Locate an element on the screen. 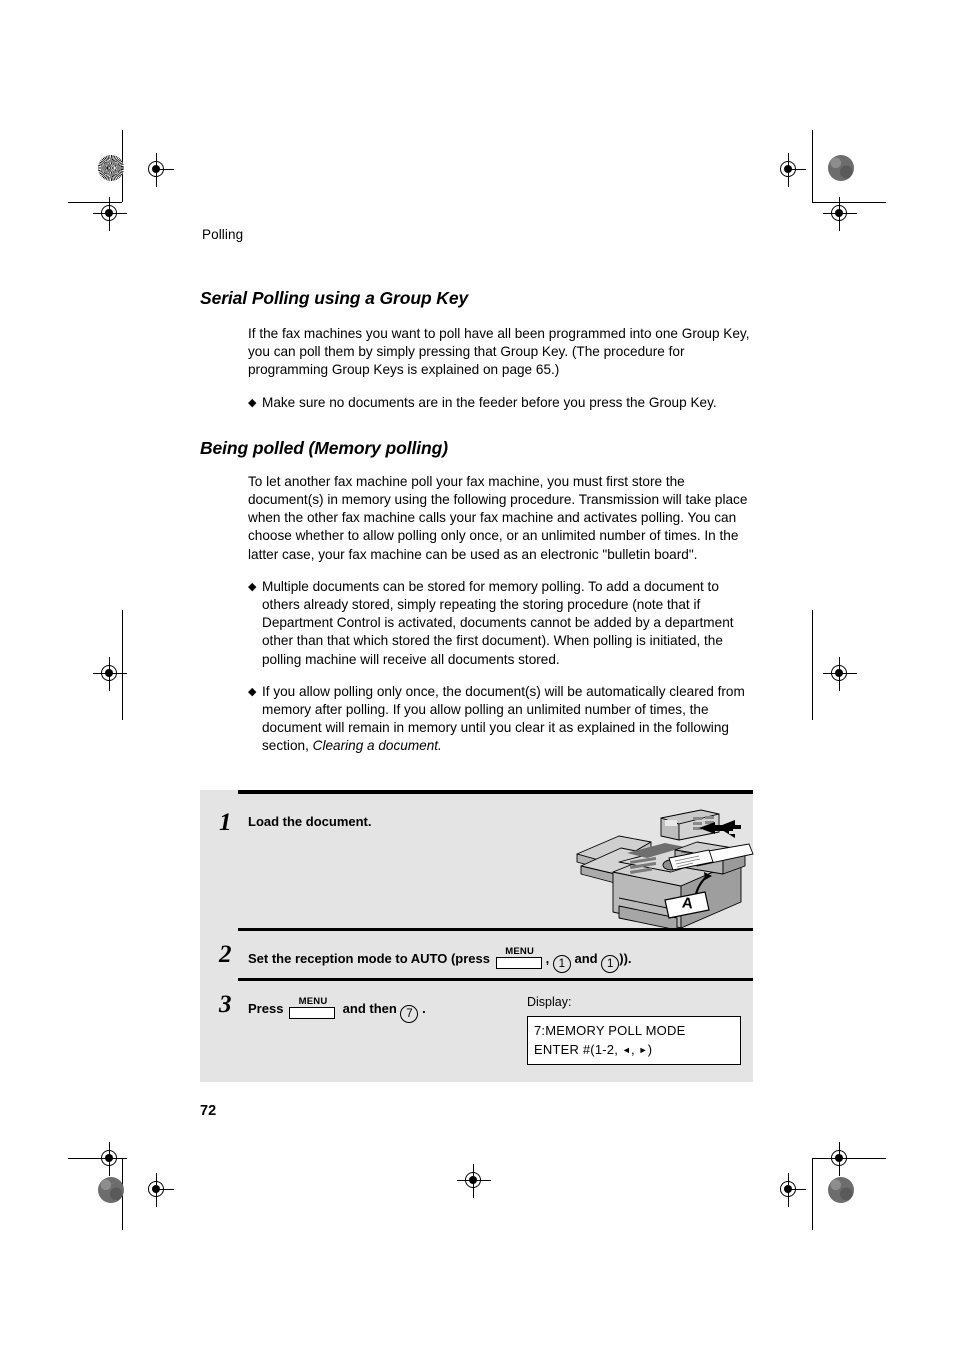  registration-mark-top-left-inner is located at coordinates (157, 170).